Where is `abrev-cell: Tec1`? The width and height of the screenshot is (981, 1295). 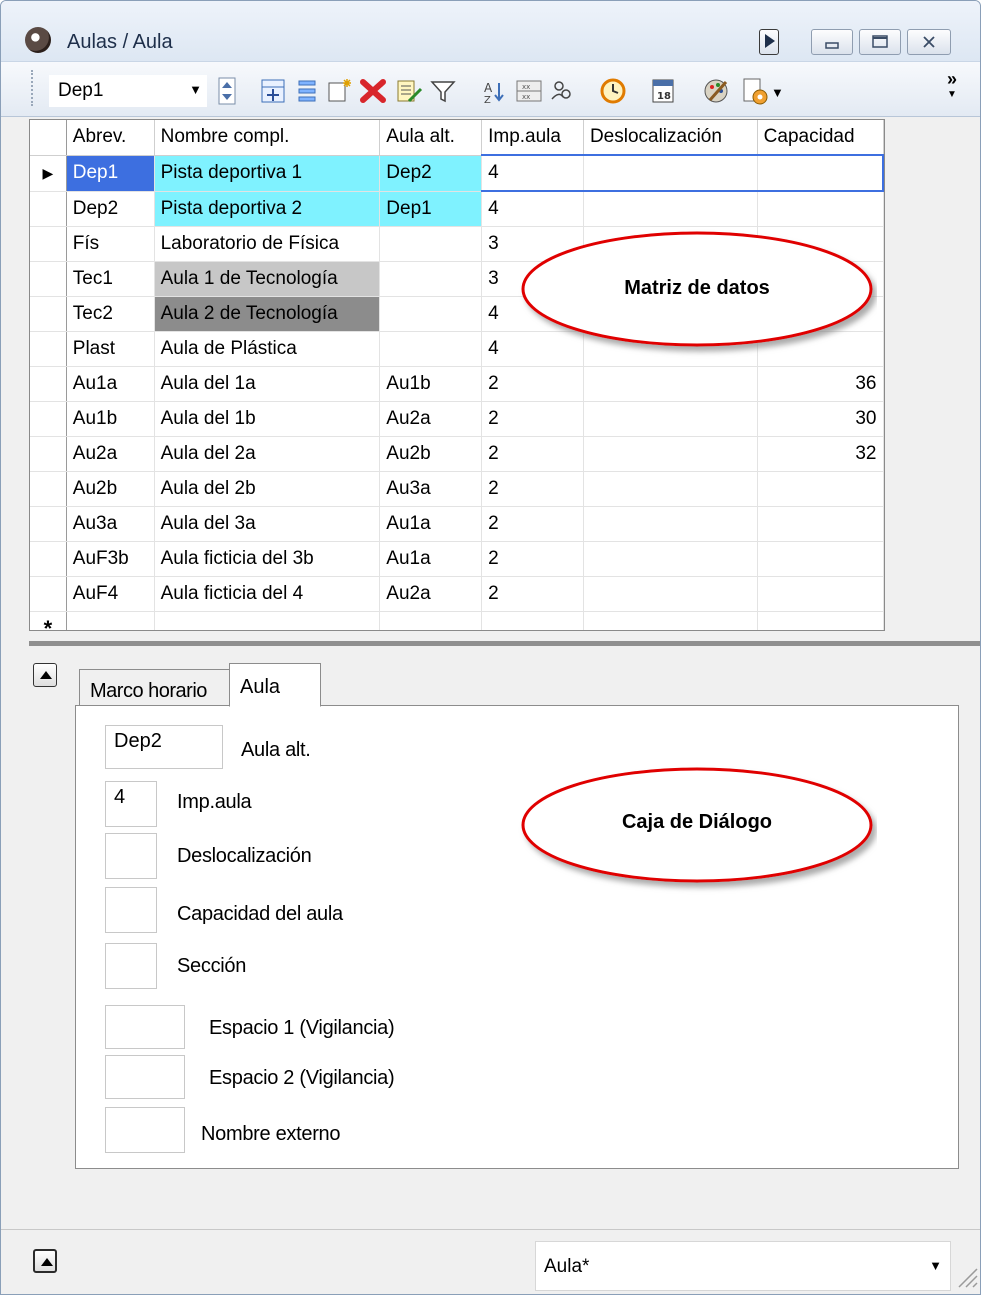 abrev-cell: Tec1 is located at coordinates (110, 279).